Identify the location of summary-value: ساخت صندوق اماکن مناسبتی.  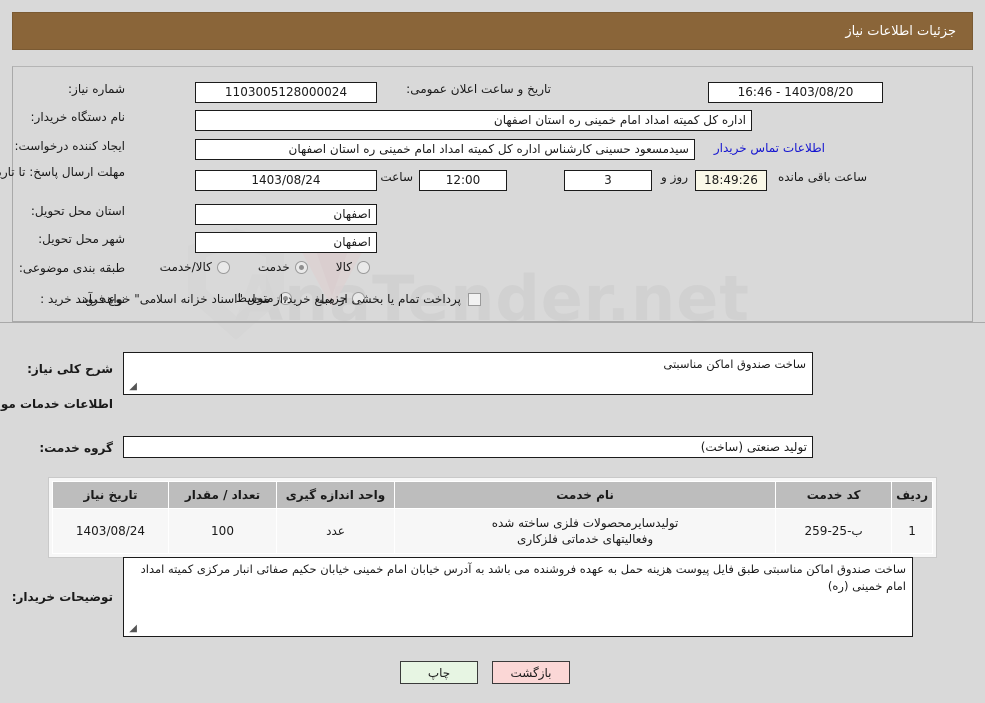
(734, 364).